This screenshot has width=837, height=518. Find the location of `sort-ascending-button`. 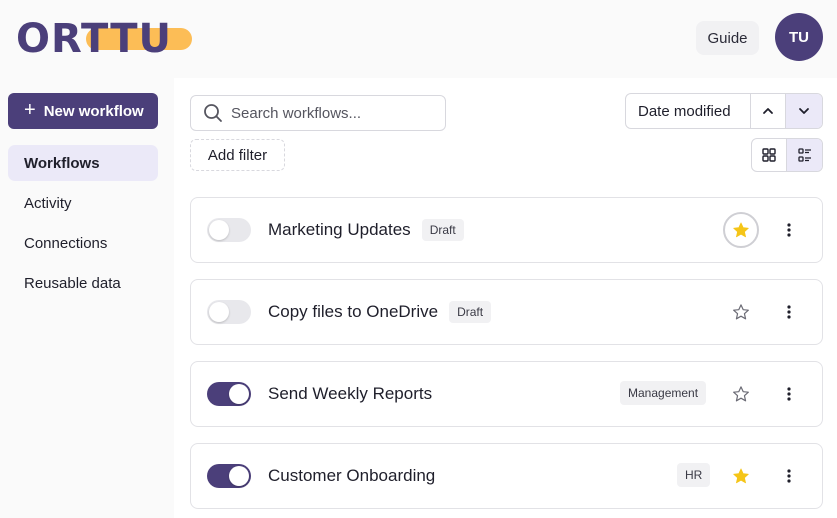

sort-ascending-button is located at coordinates (769, 111).